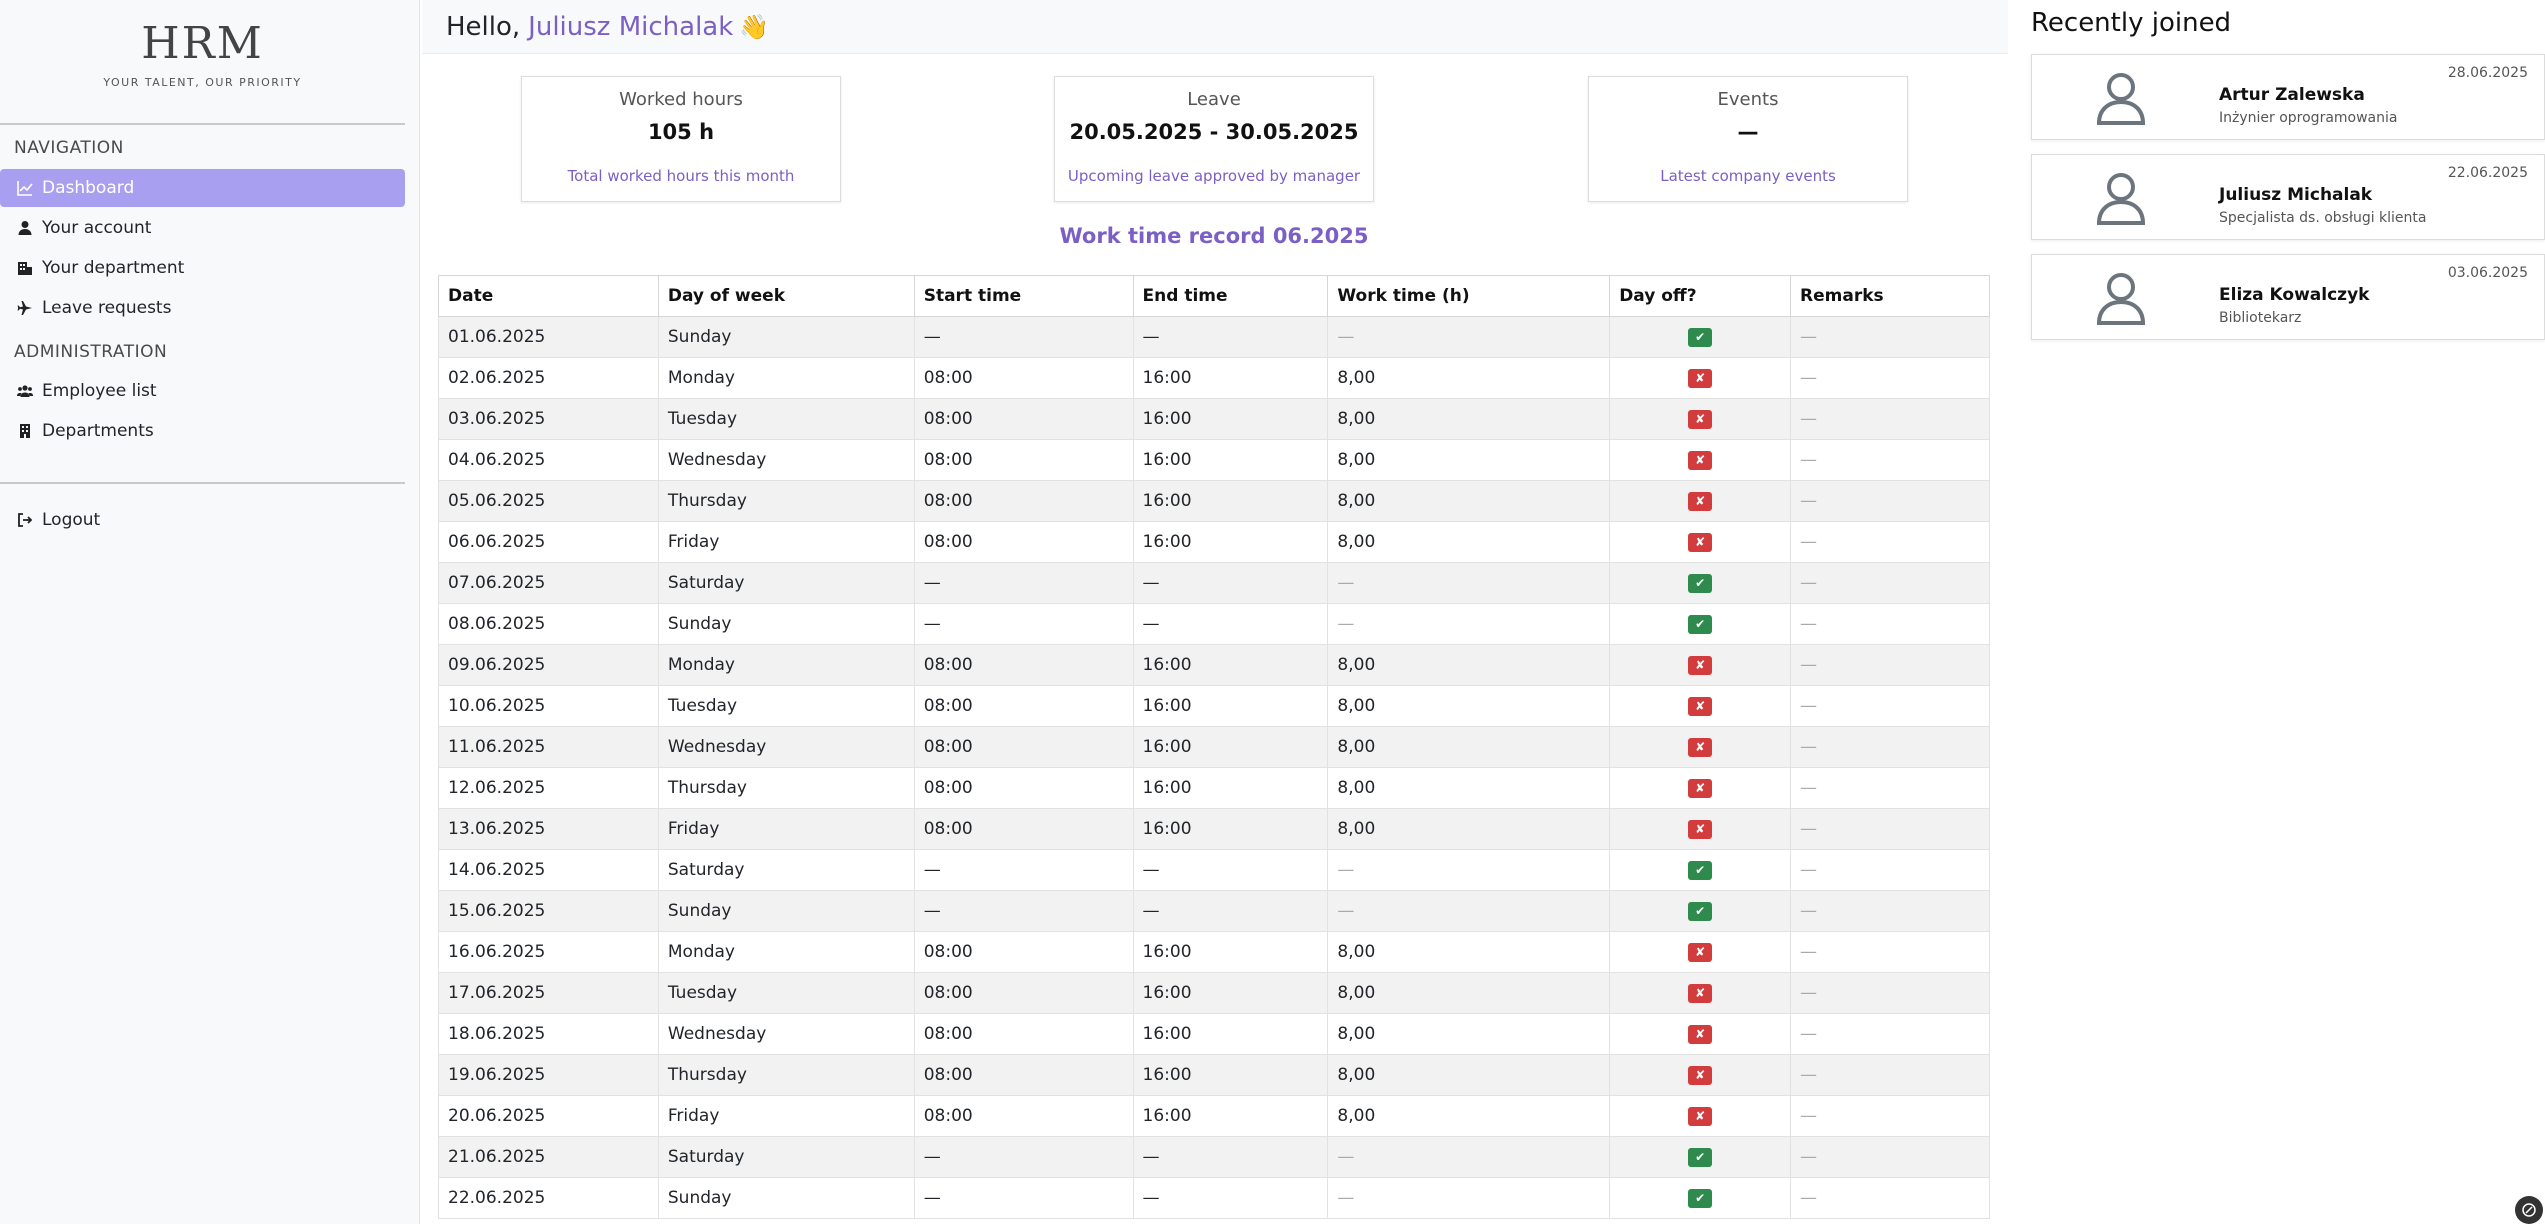  I want to click on employee-role: Inżynier oprogramowania, so click(2308, 118).